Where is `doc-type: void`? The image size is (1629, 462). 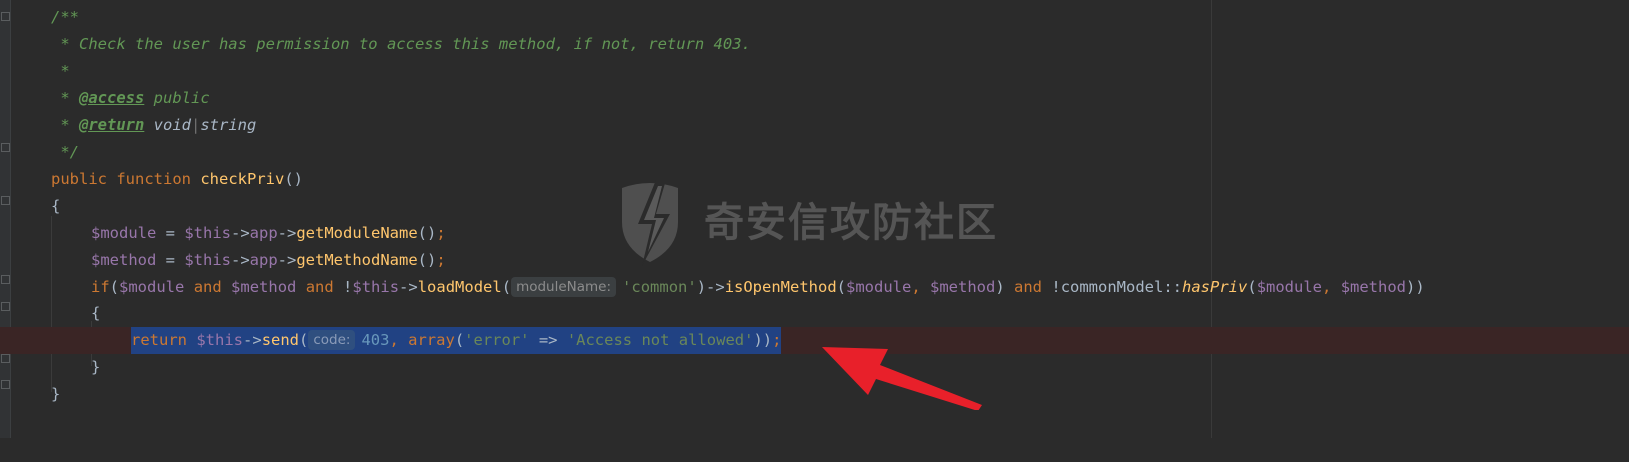 doc-type: void is located at coordinates (167, 125).